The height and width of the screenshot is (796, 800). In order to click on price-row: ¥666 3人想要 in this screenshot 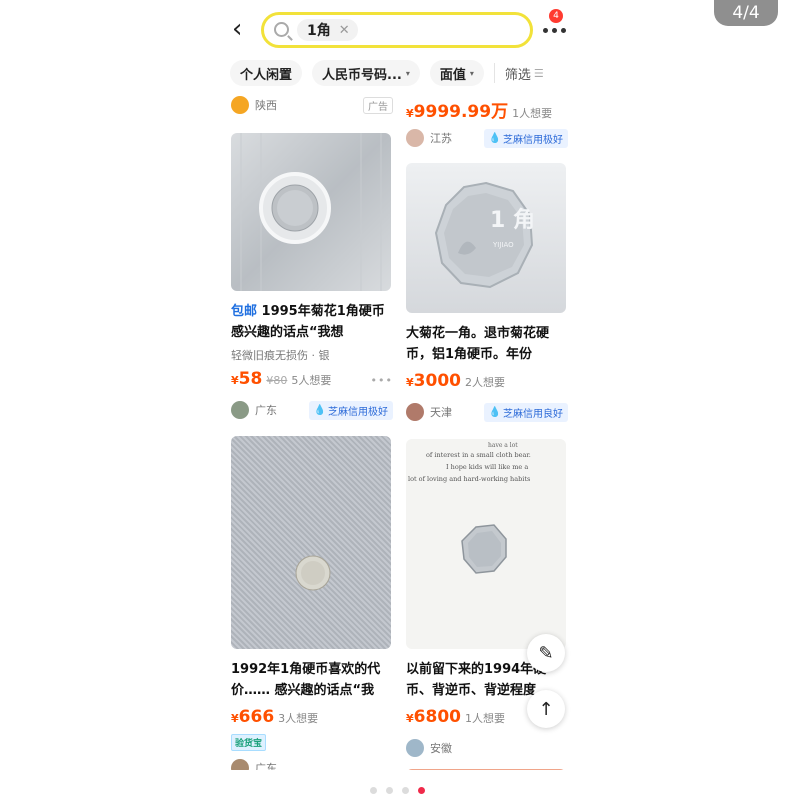, I will do `click(312, 719)`.